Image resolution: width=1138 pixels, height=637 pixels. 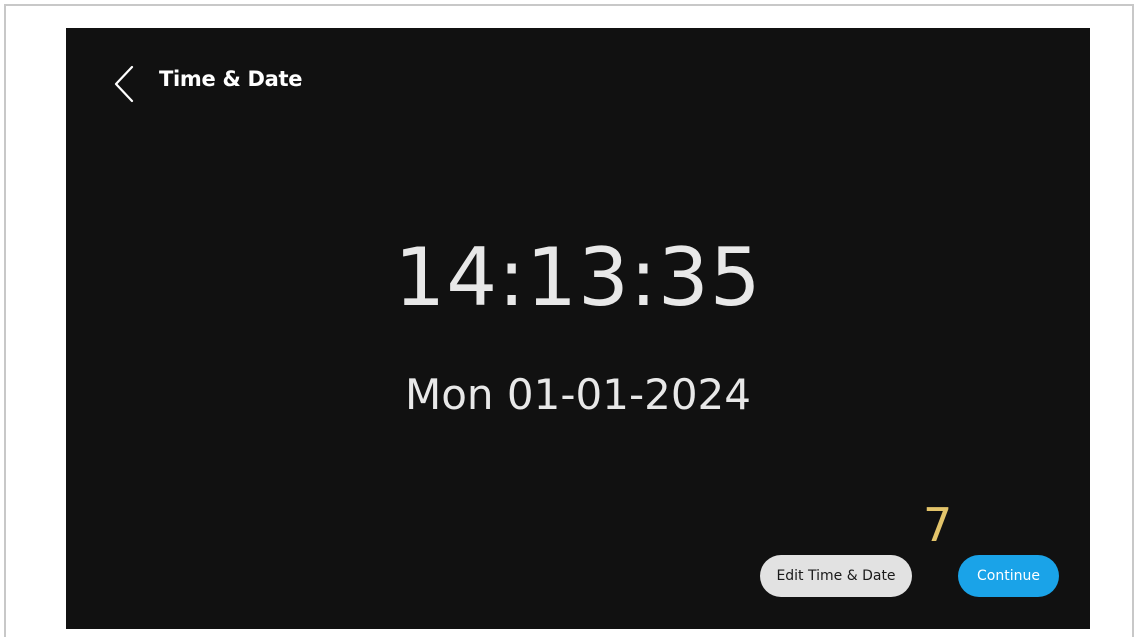 I want to click on page-title: Time & Date, so click(x=231, y=79).